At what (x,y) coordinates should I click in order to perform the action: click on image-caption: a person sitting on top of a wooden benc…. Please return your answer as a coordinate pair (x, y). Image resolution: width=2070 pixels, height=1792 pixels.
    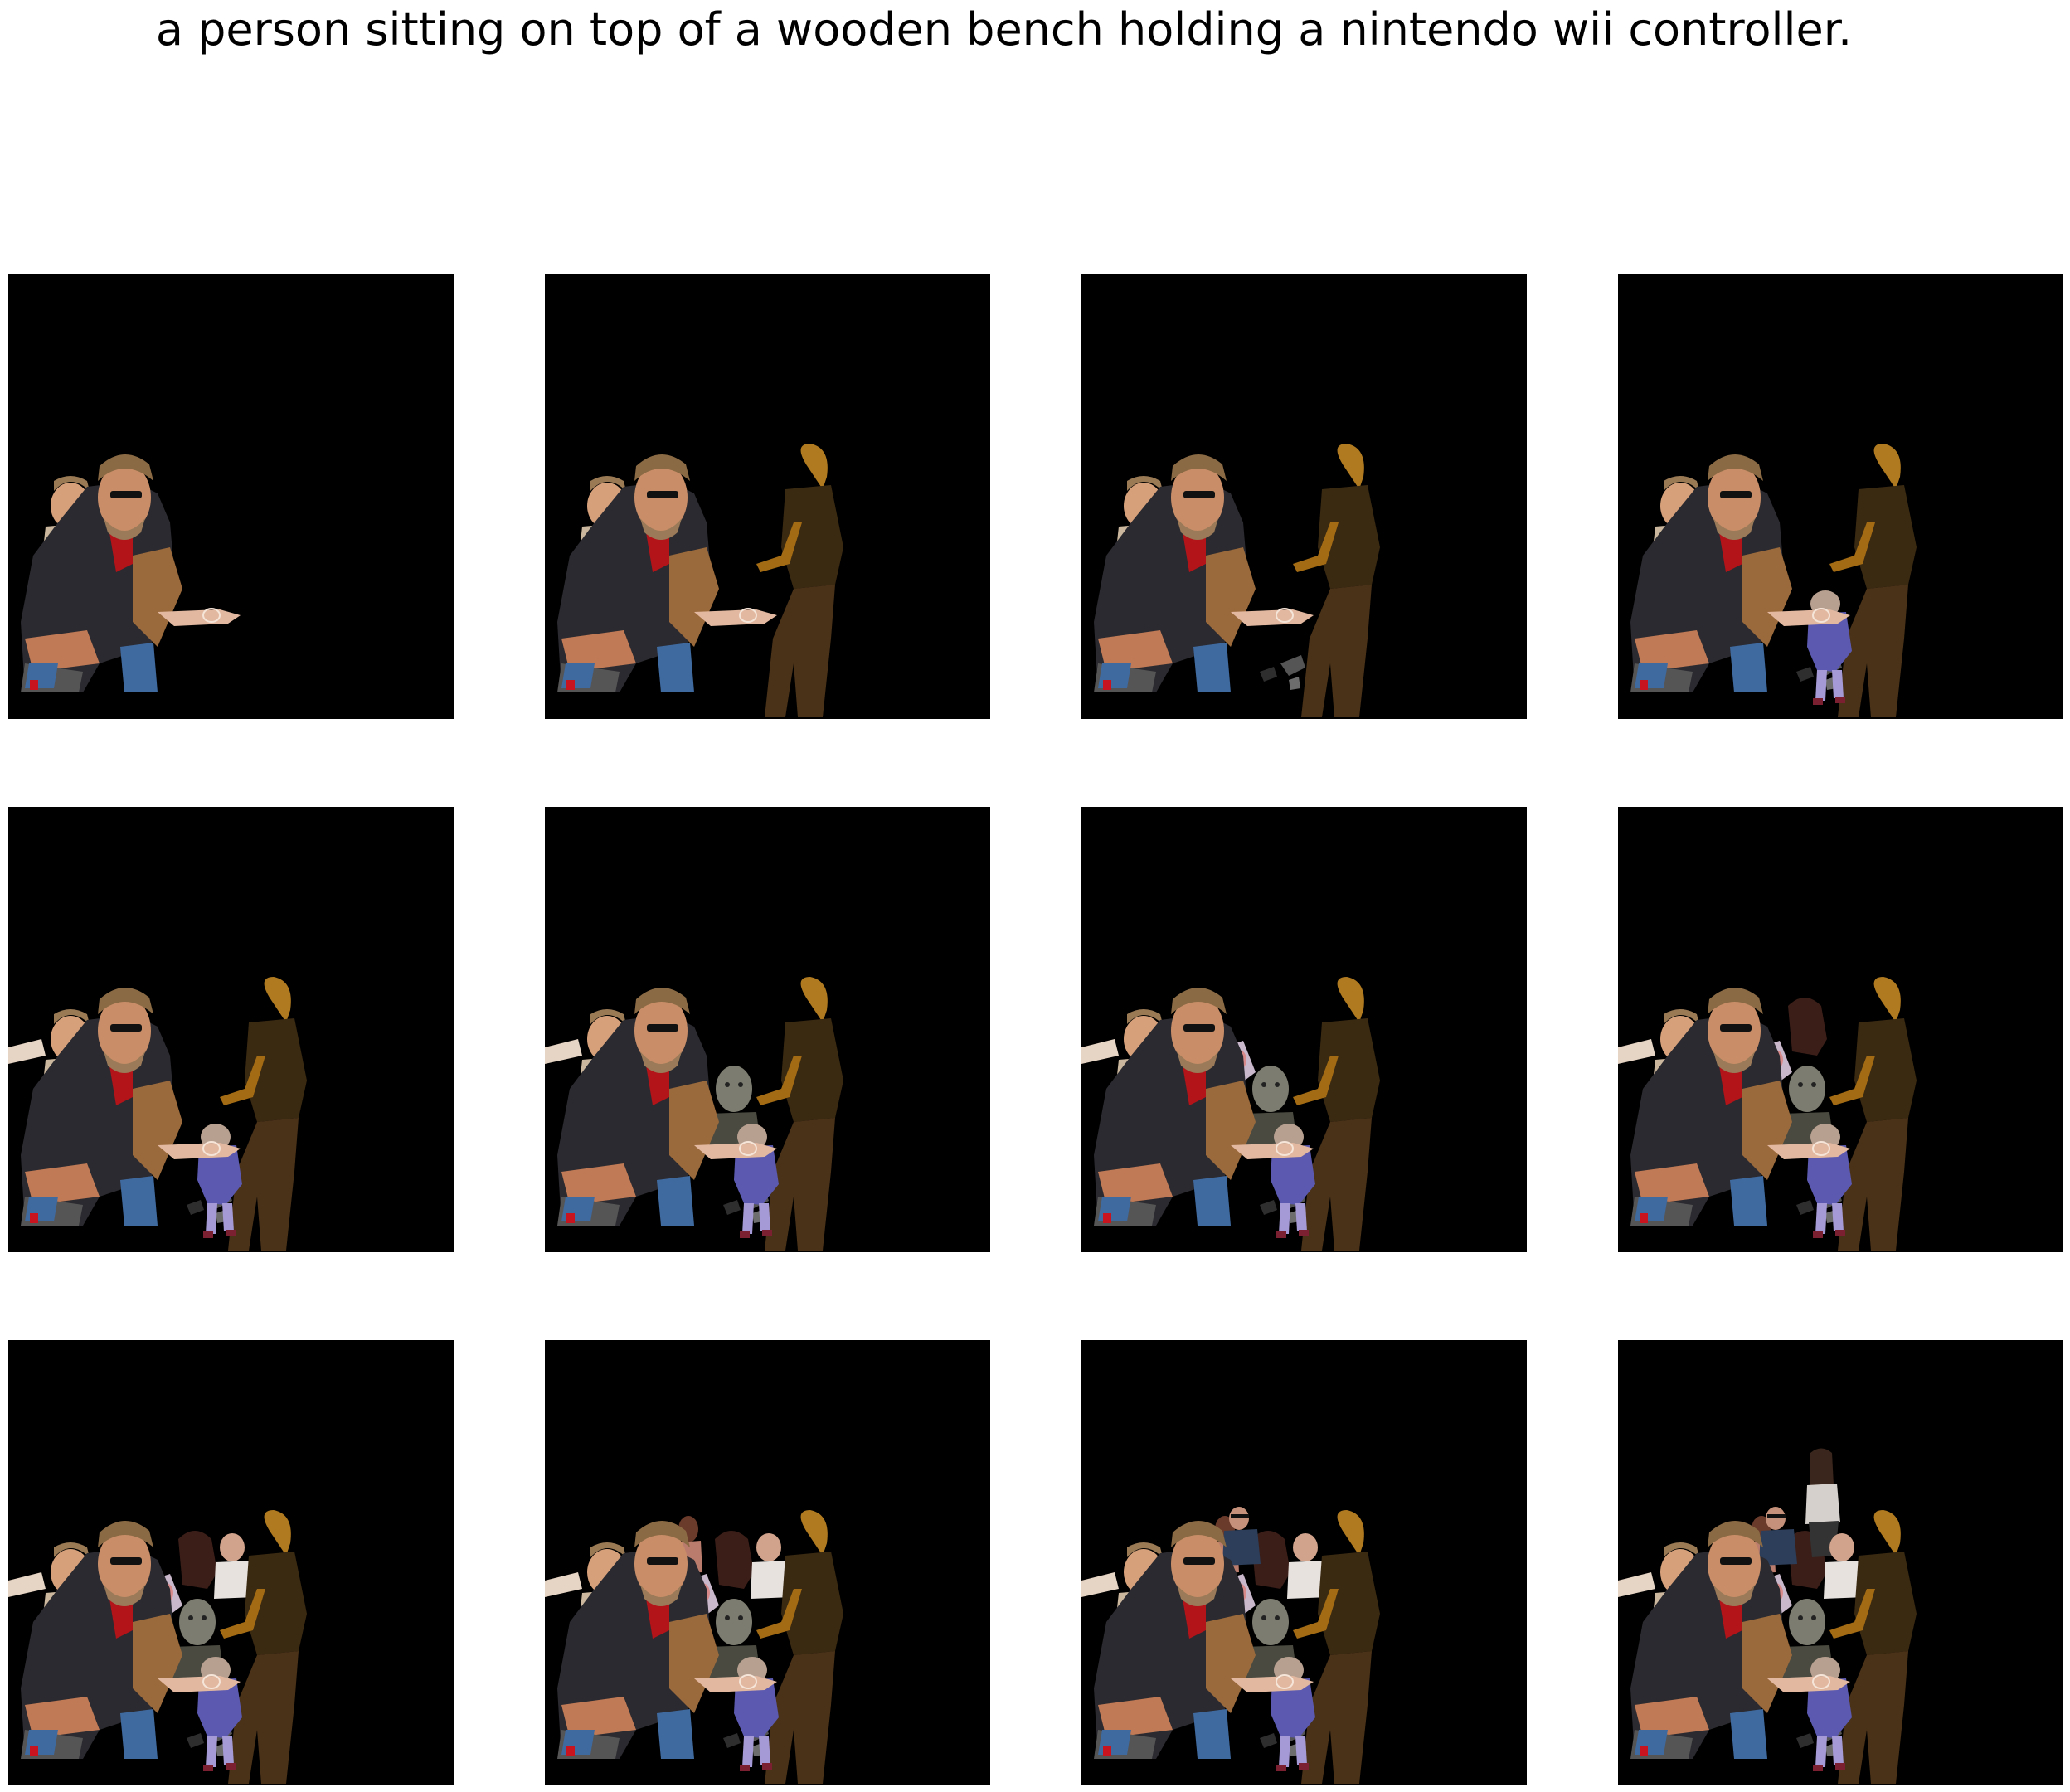
    Looking at the image, I should click on (1004, 30).